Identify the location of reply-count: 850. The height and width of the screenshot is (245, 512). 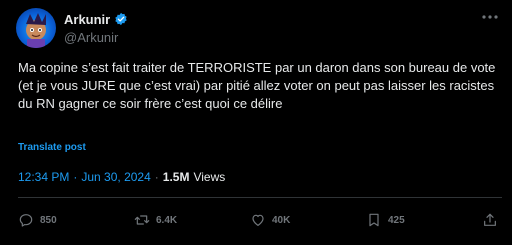
(48, 220).